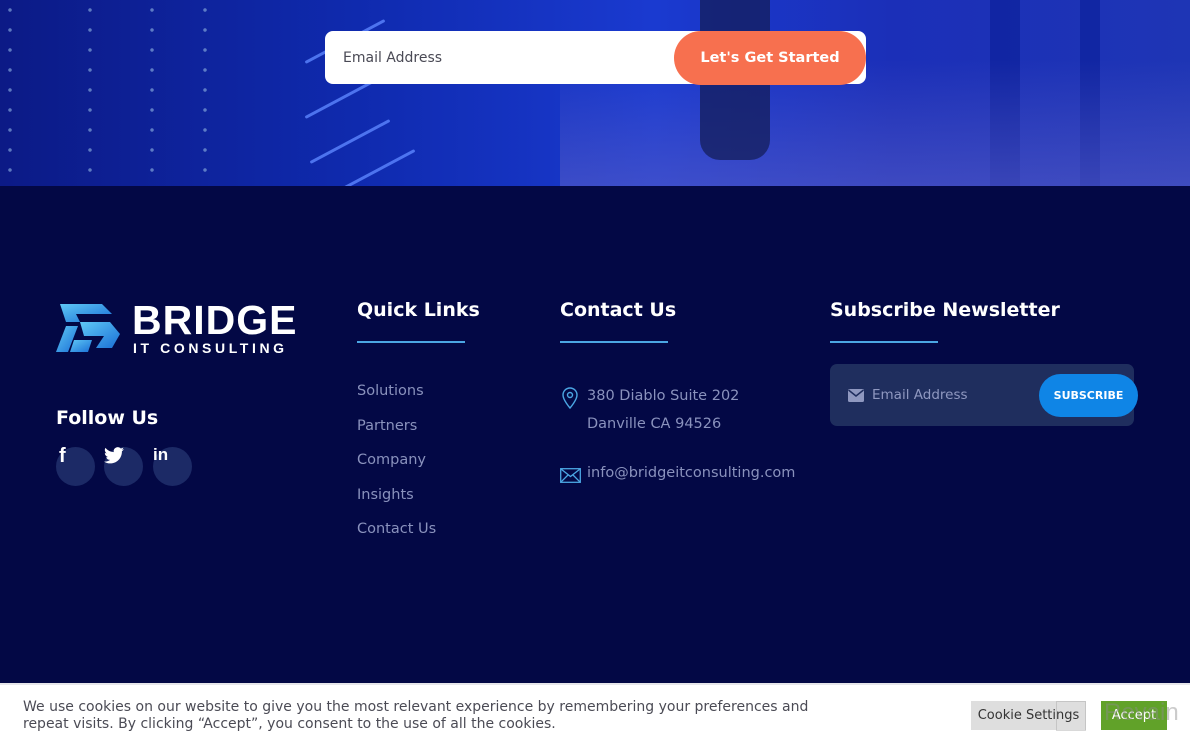 The image size is (1190, 747). Describe the element at coordinates (663, 396) in the screenshot. I see `address-line-1: 380 Diablo Suite 202` at that location.